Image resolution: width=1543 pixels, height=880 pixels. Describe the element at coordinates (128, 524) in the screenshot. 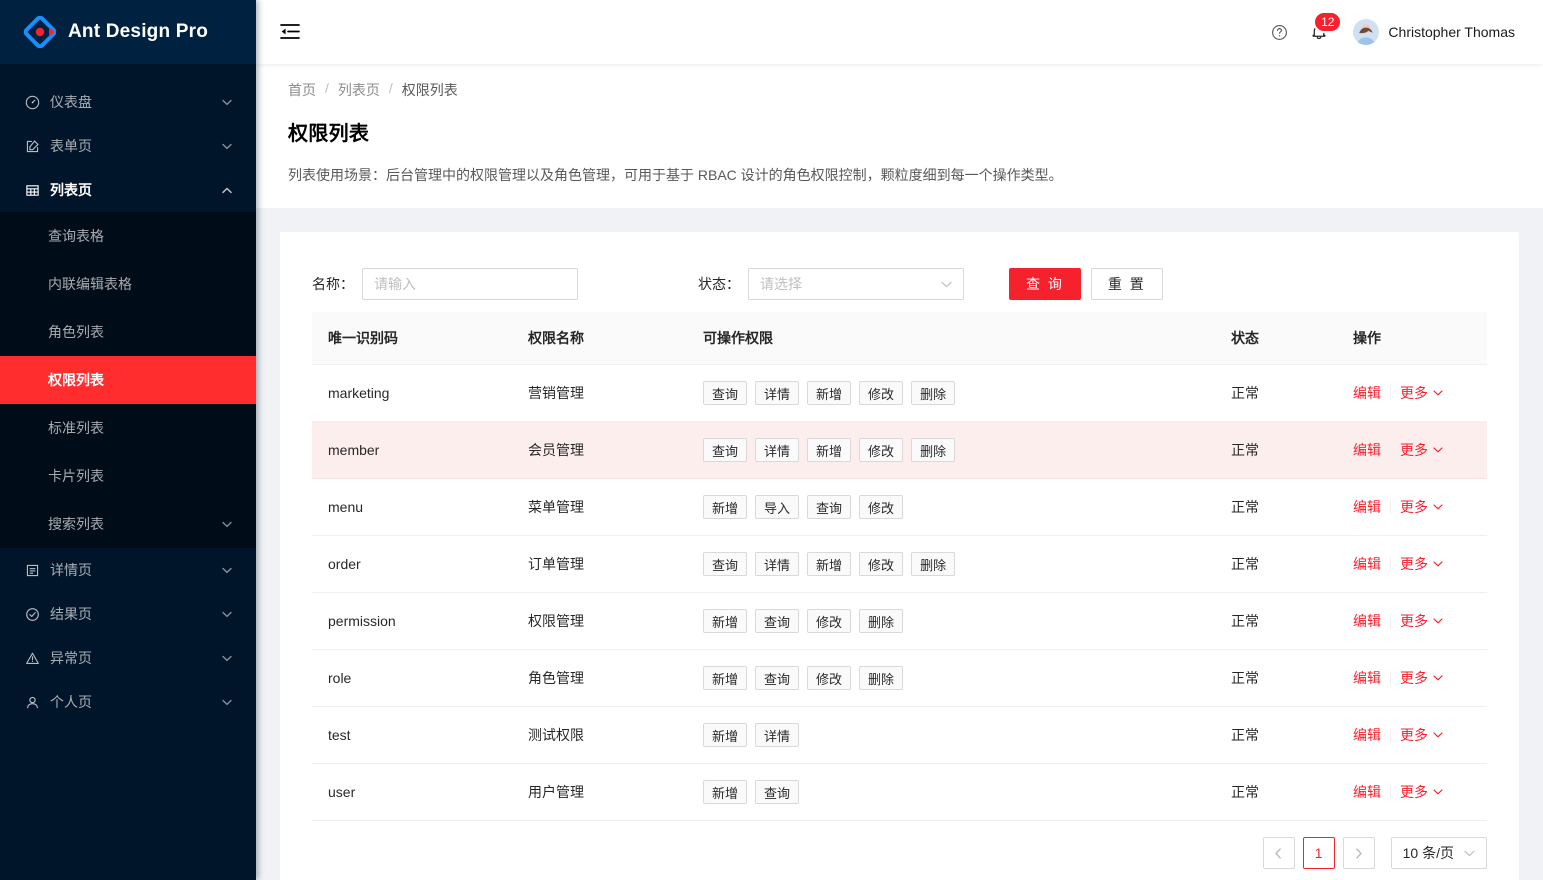

I see `sidebar-subitem-search-list: 搜索列表` at that location.